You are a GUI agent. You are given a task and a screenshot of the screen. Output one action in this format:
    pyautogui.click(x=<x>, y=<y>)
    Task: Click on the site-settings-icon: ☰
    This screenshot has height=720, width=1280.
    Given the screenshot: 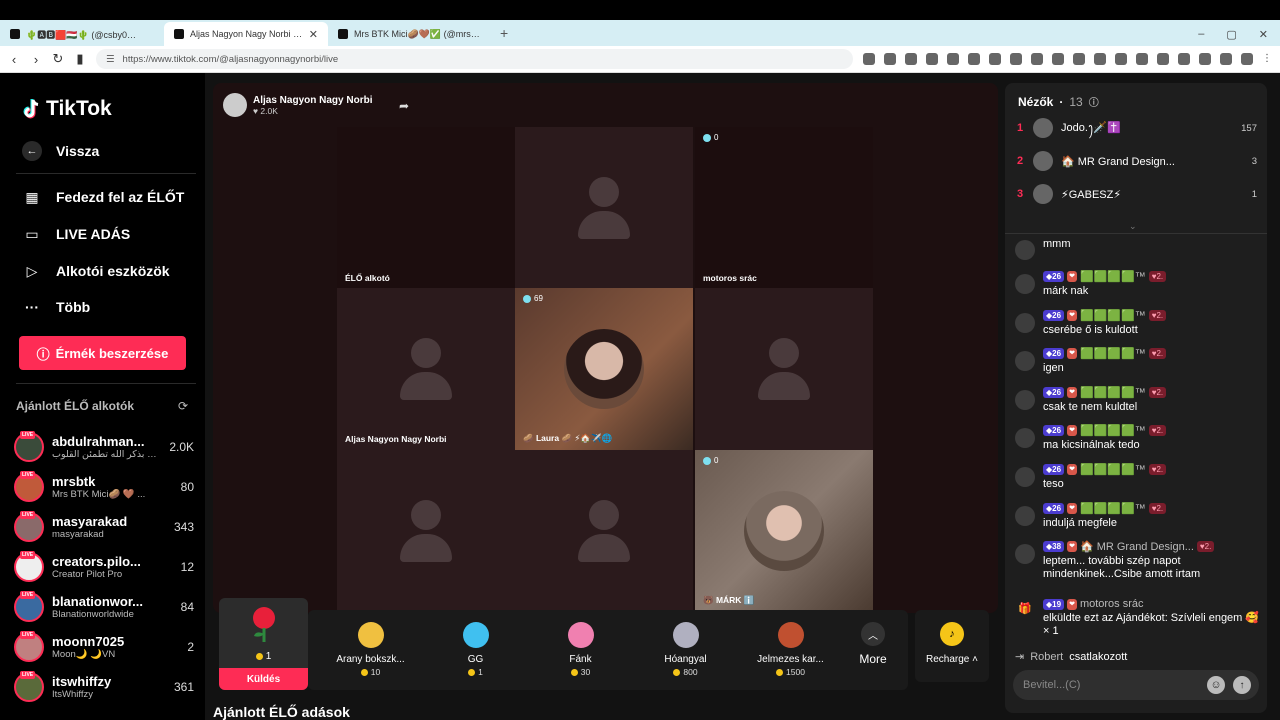 What is the action you would take?
    pyautogui.click(x=110, y=59)
    